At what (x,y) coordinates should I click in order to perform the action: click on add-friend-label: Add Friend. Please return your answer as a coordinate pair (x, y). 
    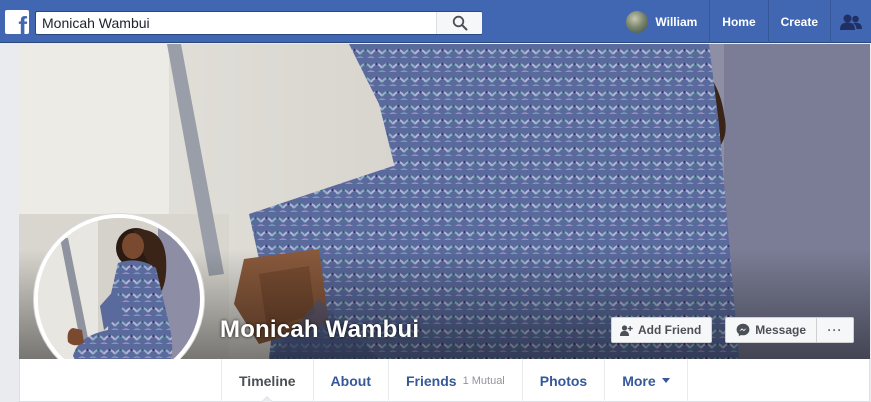
    Looking at the image, I should click on (669, 330).